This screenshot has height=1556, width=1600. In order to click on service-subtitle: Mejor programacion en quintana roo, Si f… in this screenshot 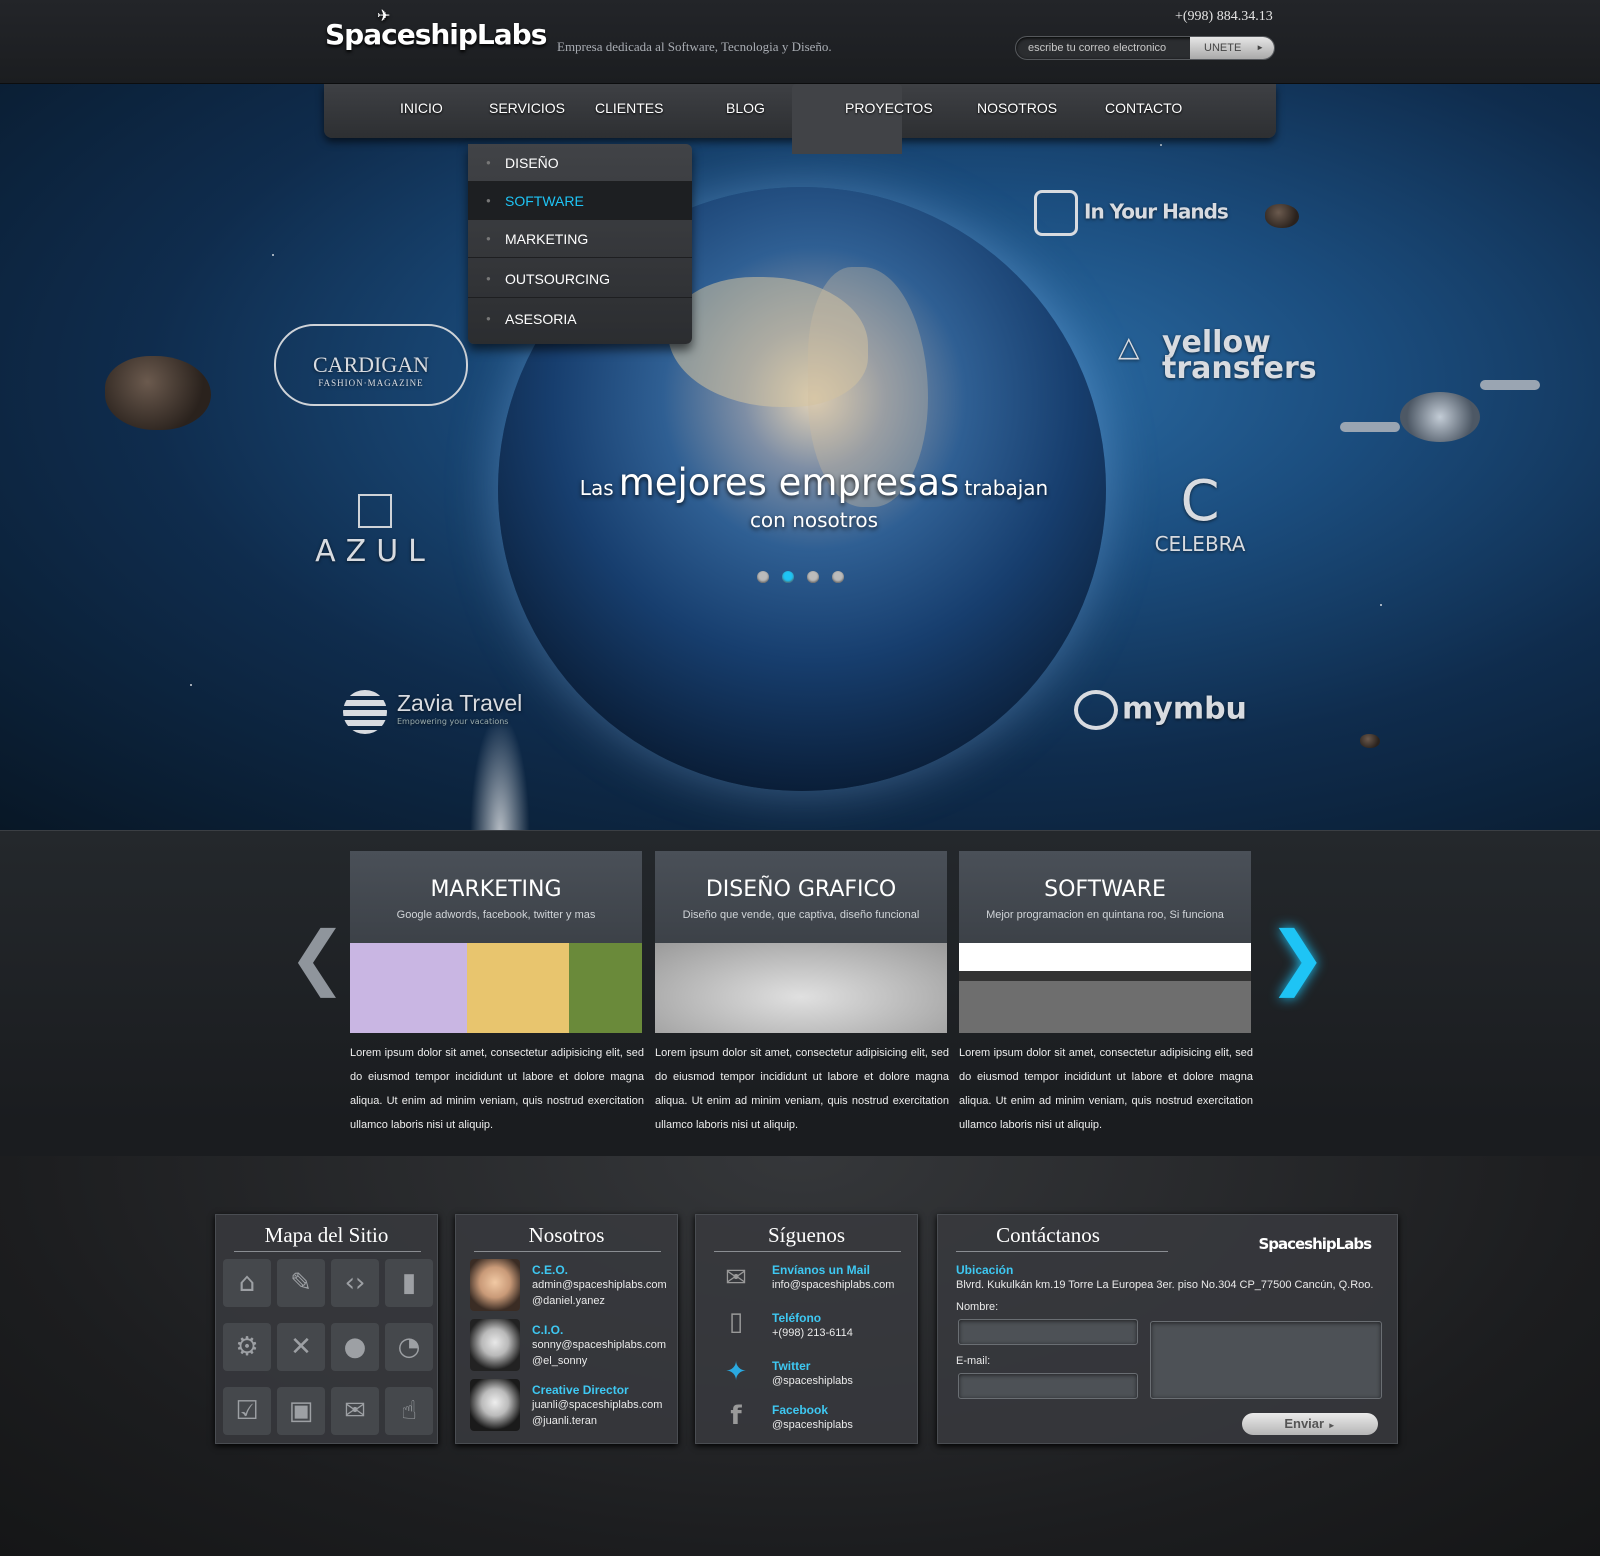, I will do `click(1105, 915)`.